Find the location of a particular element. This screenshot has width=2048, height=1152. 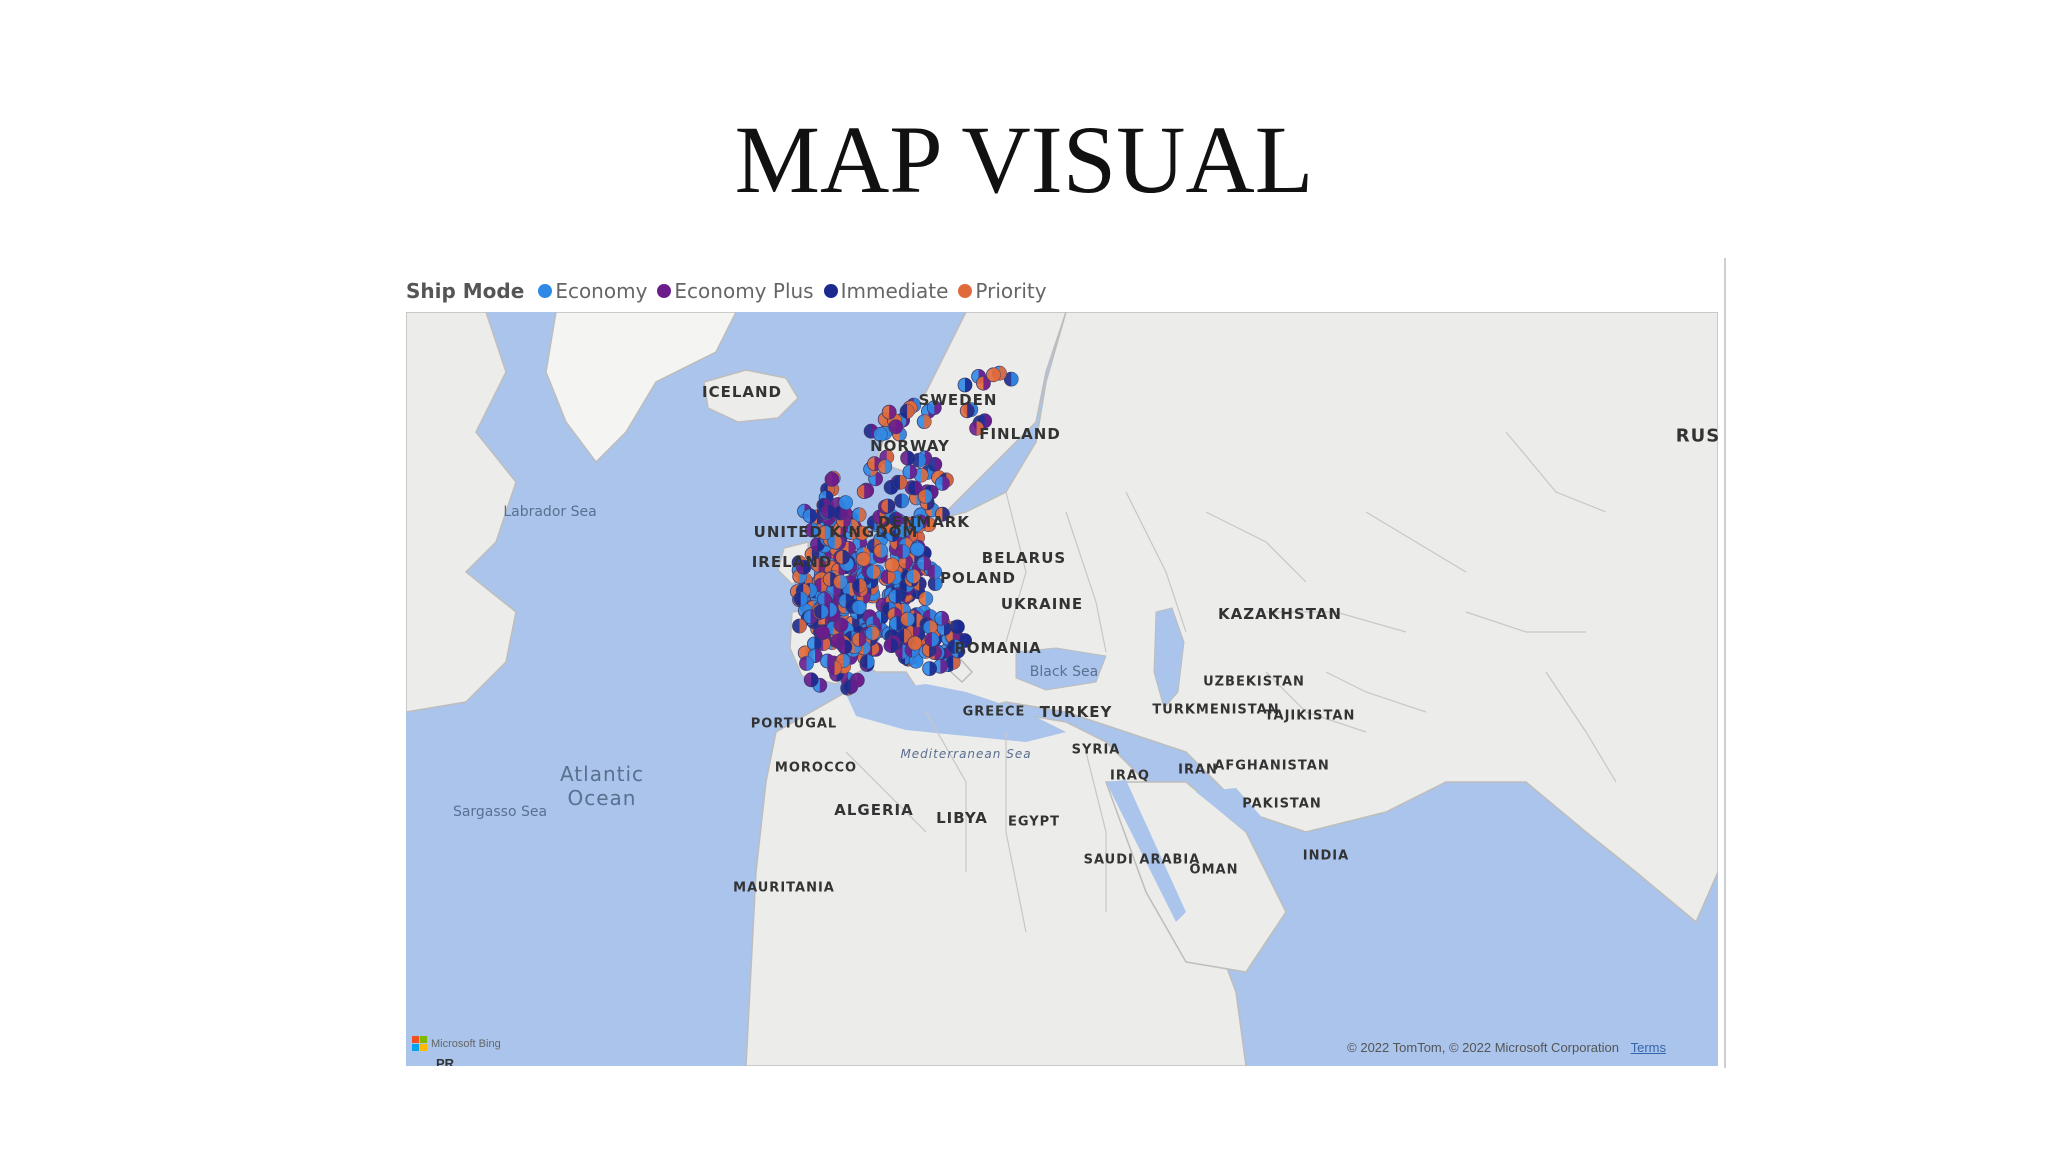

label-iran: IRAN is located at coordinates (1198, 770).